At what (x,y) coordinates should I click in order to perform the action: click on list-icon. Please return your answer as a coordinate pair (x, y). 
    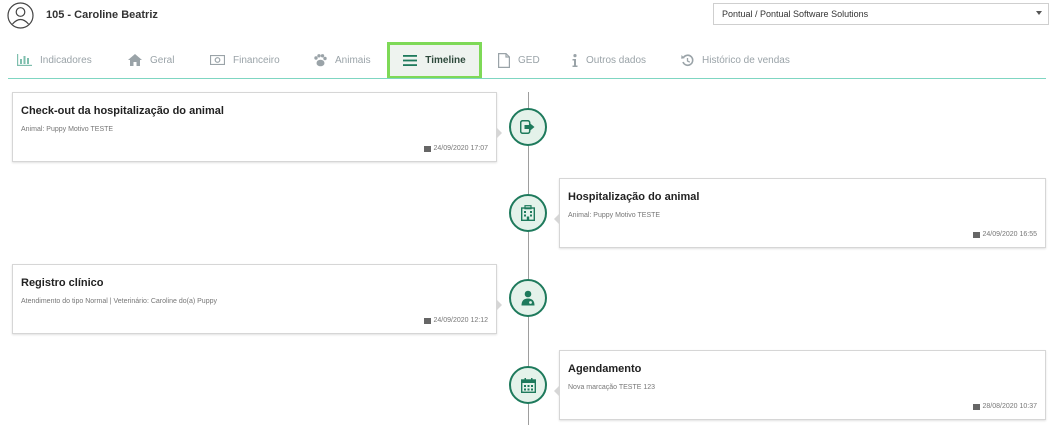
    Looking at the image, I should click on (410, 60).